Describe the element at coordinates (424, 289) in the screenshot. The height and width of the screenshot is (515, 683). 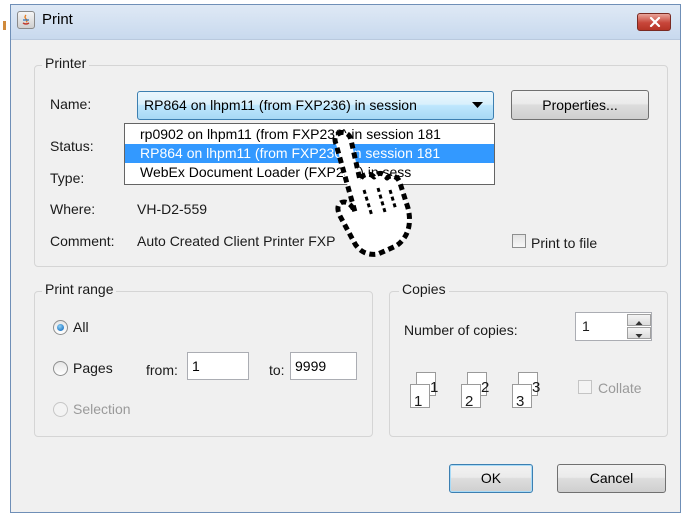
I see `copies-group-label: Copies` at that location.